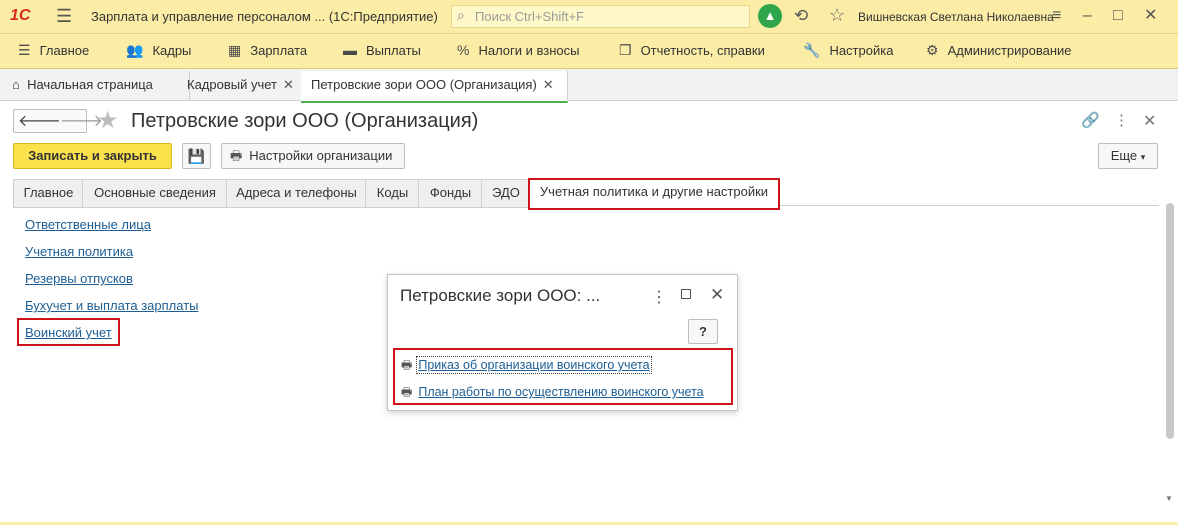 The height and width of the screenshot is (525, 1178). I want to click on tab-home: ⌂ Начальная страница, so click(95, 85).